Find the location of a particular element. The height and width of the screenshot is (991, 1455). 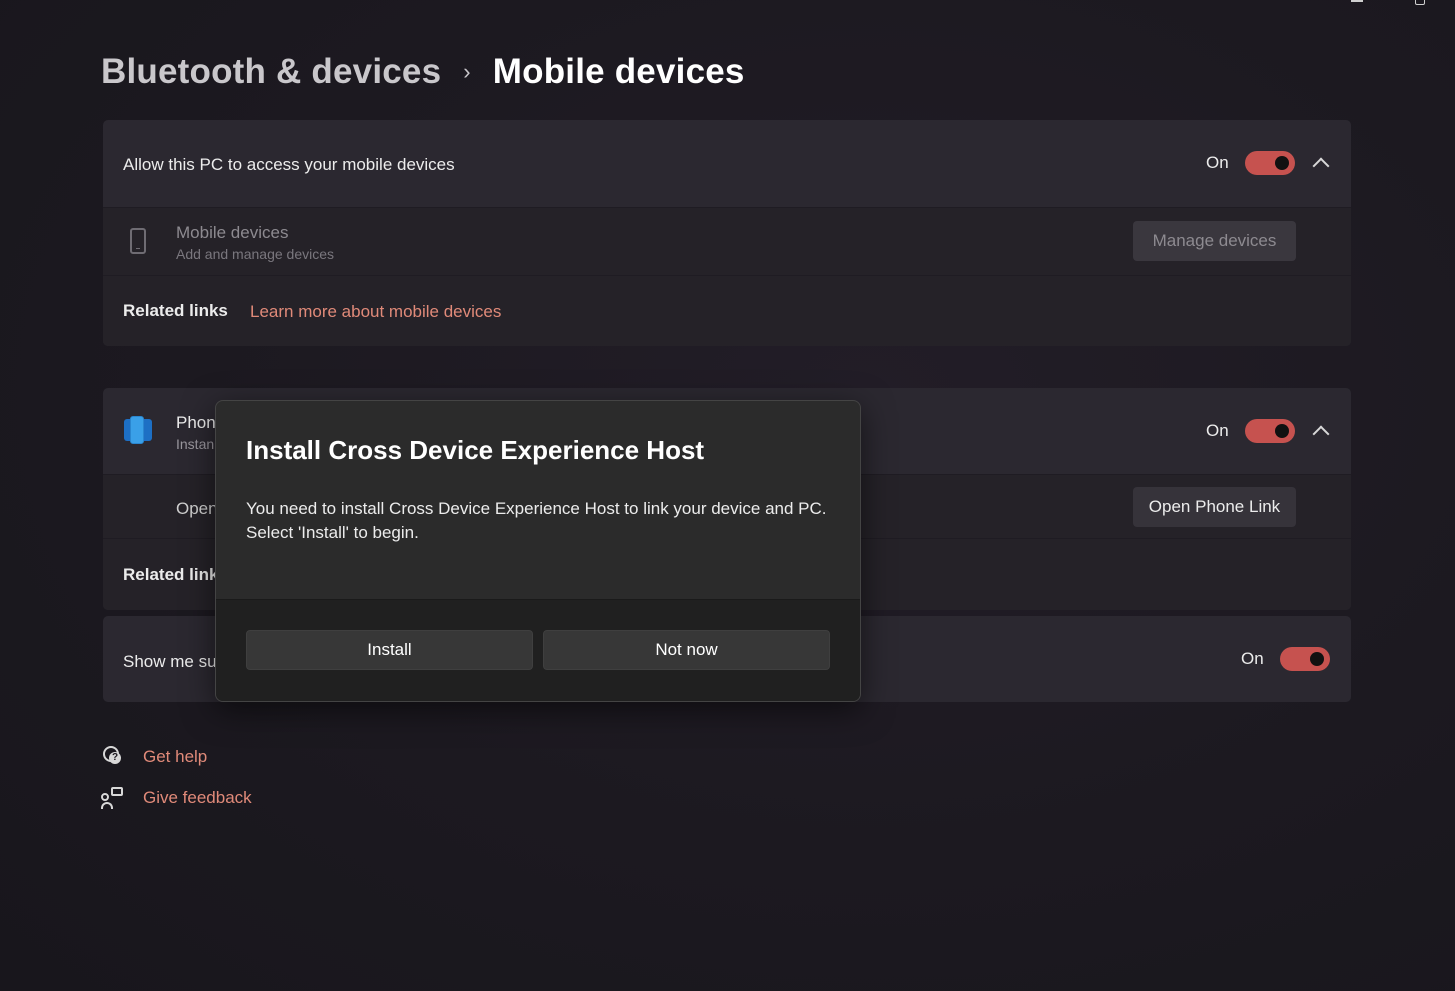

get-help-link: ? Get help is located at coordinates (154, 757).